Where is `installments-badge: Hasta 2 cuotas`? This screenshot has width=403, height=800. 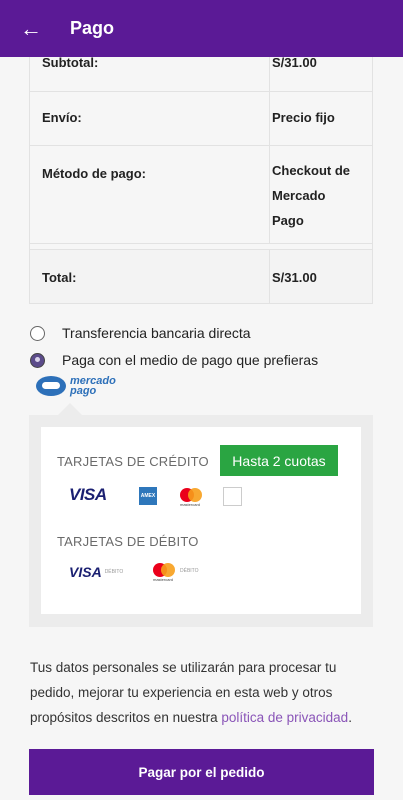 installments-badge: Hasta 2 cuotas is located at coordinates (279, 460).